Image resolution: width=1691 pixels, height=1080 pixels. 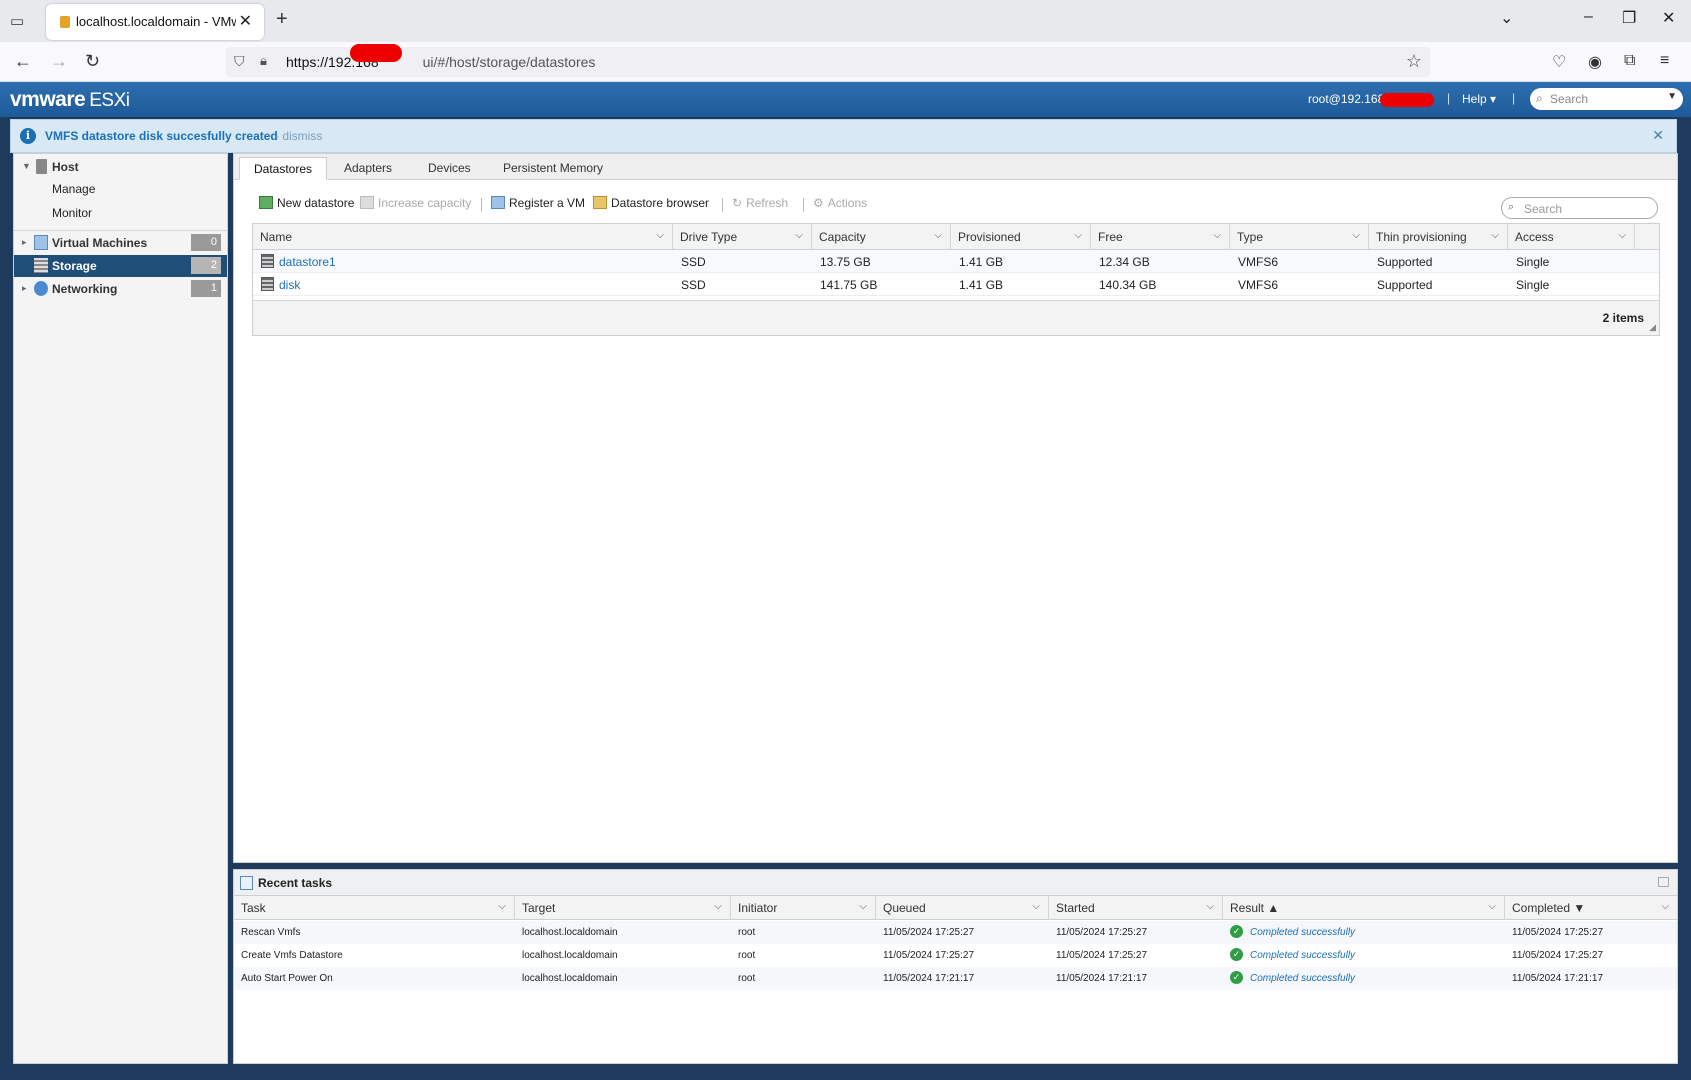 I want to click on lock-icon: 🔒︎, so click(x=263, y=60).